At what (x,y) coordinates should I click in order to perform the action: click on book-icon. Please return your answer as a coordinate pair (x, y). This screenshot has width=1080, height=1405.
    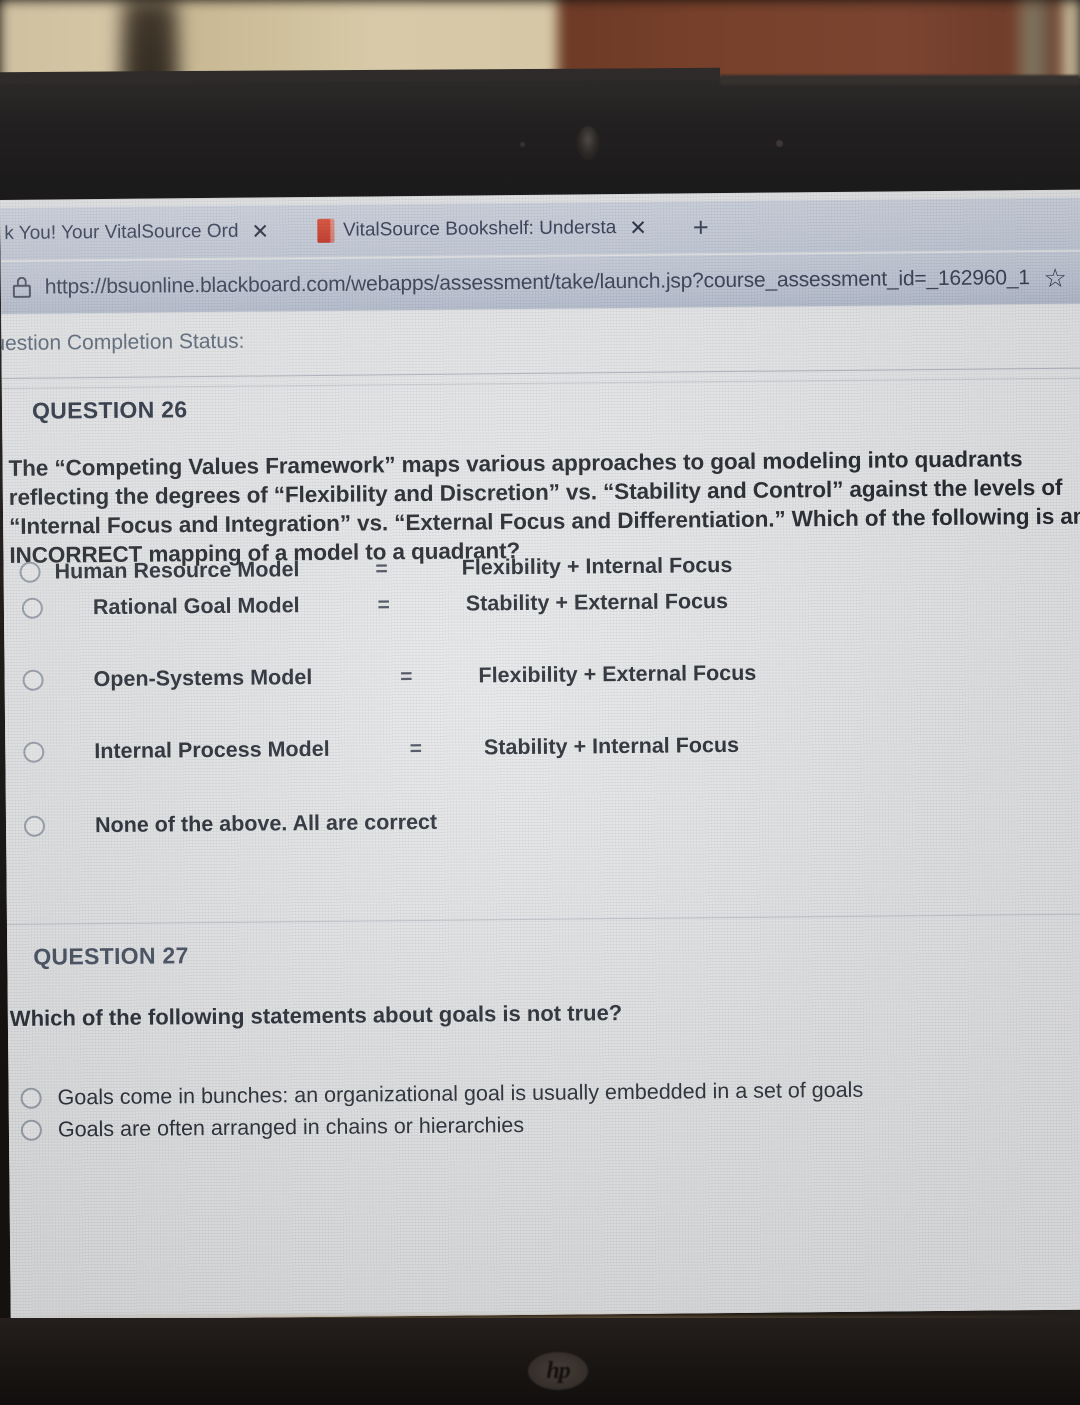
    Looking at the image, I should click on (325, 230).